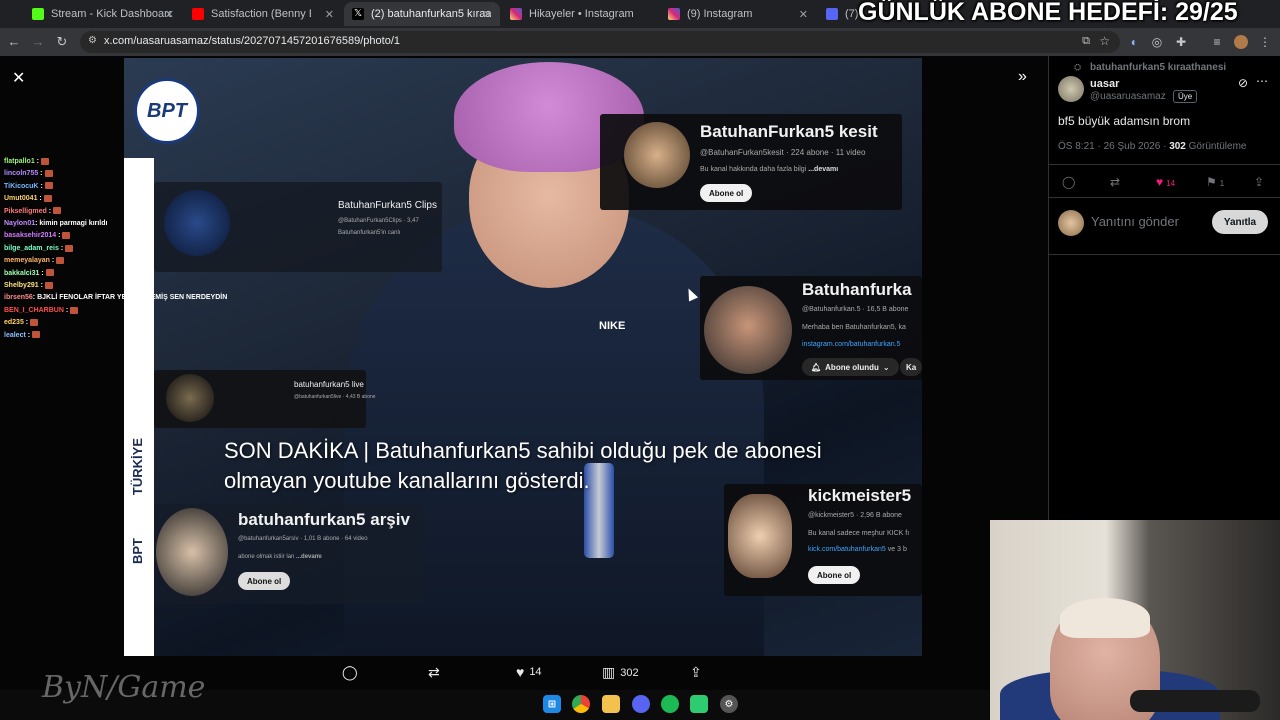 This screenshot has height=720, width=1280. I want to click on chat-username: Shelby291, so click(21, 285).